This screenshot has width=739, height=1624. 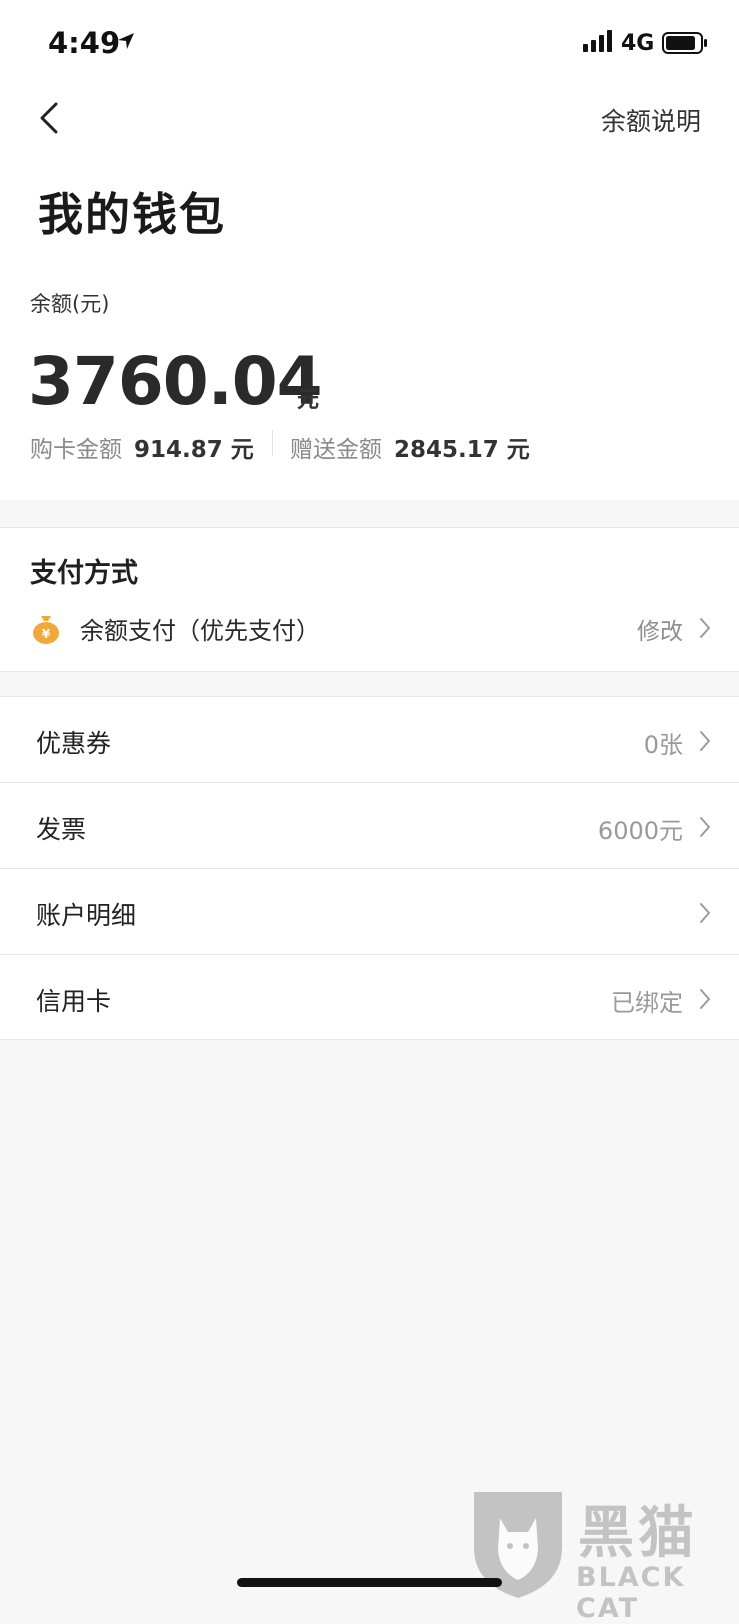 What do you see at coordinates (86, 915) in the screenshot?
I see `menu-item-label: 账户明细` at bounding box center [86, 915].